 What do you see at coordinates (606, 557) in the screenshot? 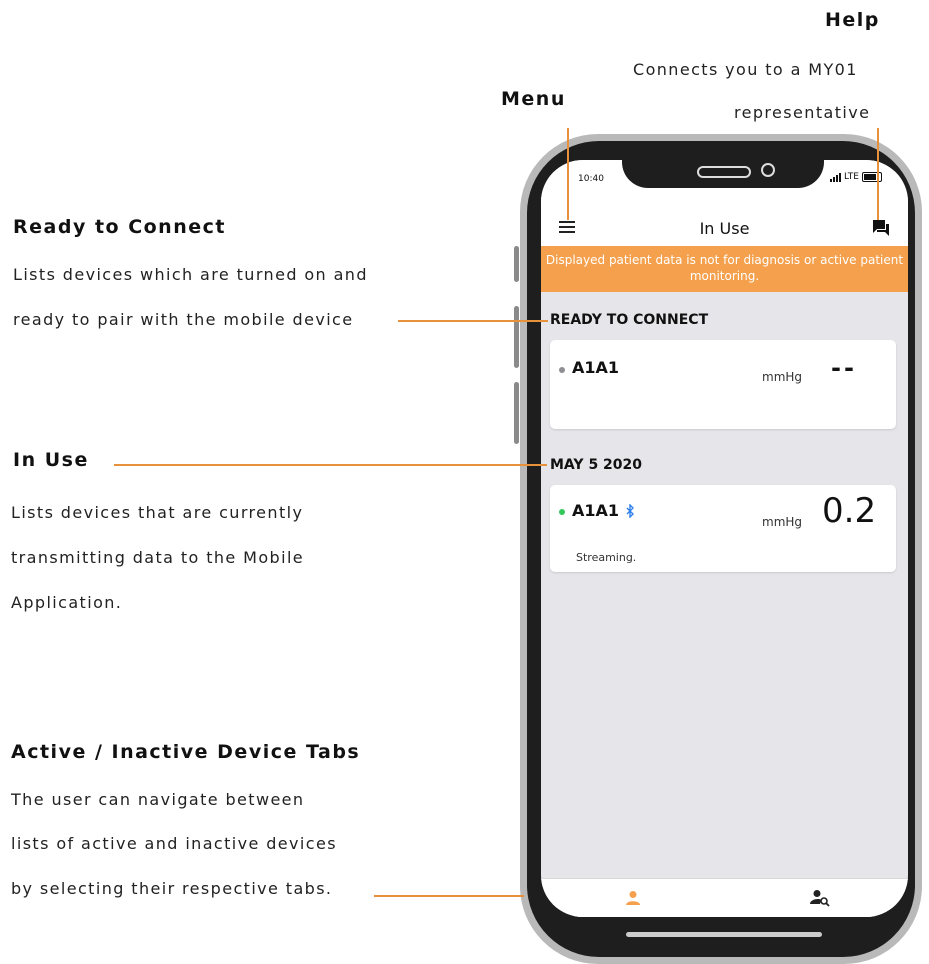
I see `device-status-text: Streaming.` at bounding box center [606, 557].